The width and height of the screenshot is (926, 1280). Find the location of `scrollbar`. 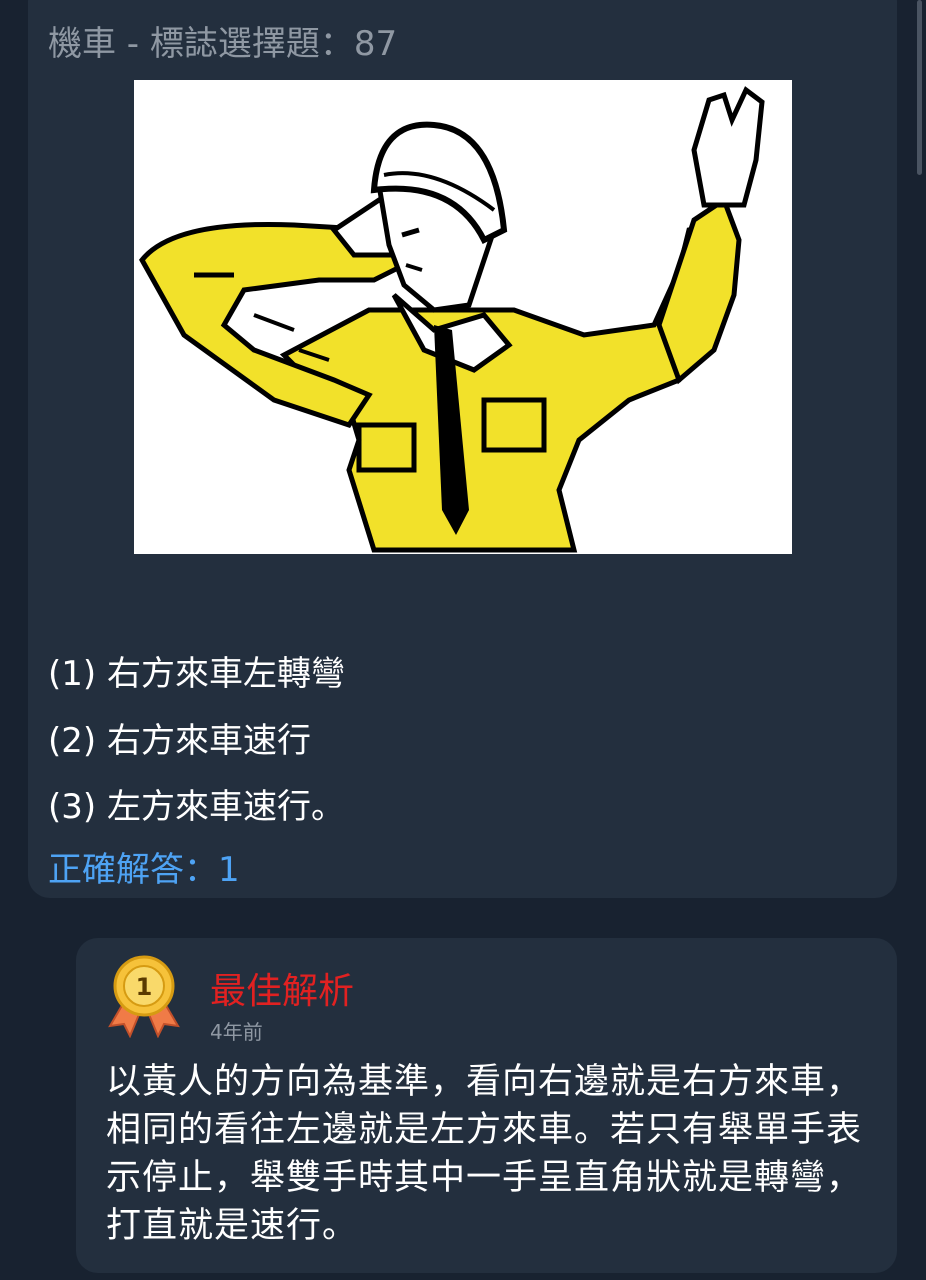

scrollbar is located at coordinates (919, 87).